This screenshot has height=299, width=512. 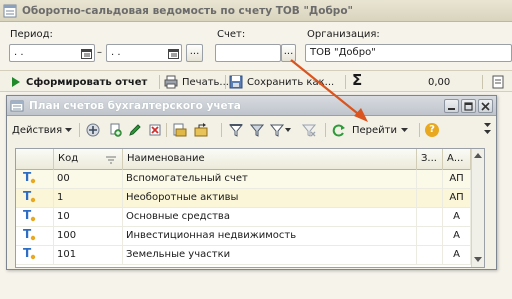 I want to click on save-icon, so click(x=236, y=82).